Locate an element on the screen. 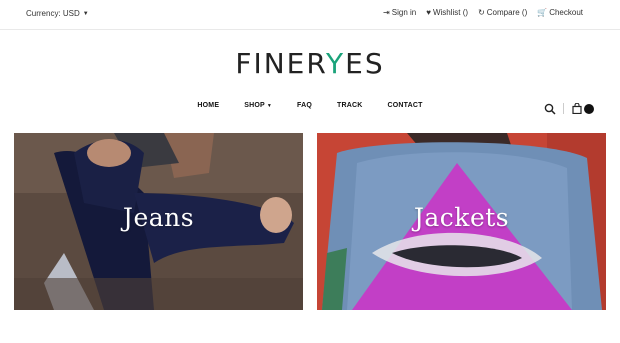 The width and height of the screenshot is (620, 343). compare-icon: ↻ is located at coordinates (481, 12).